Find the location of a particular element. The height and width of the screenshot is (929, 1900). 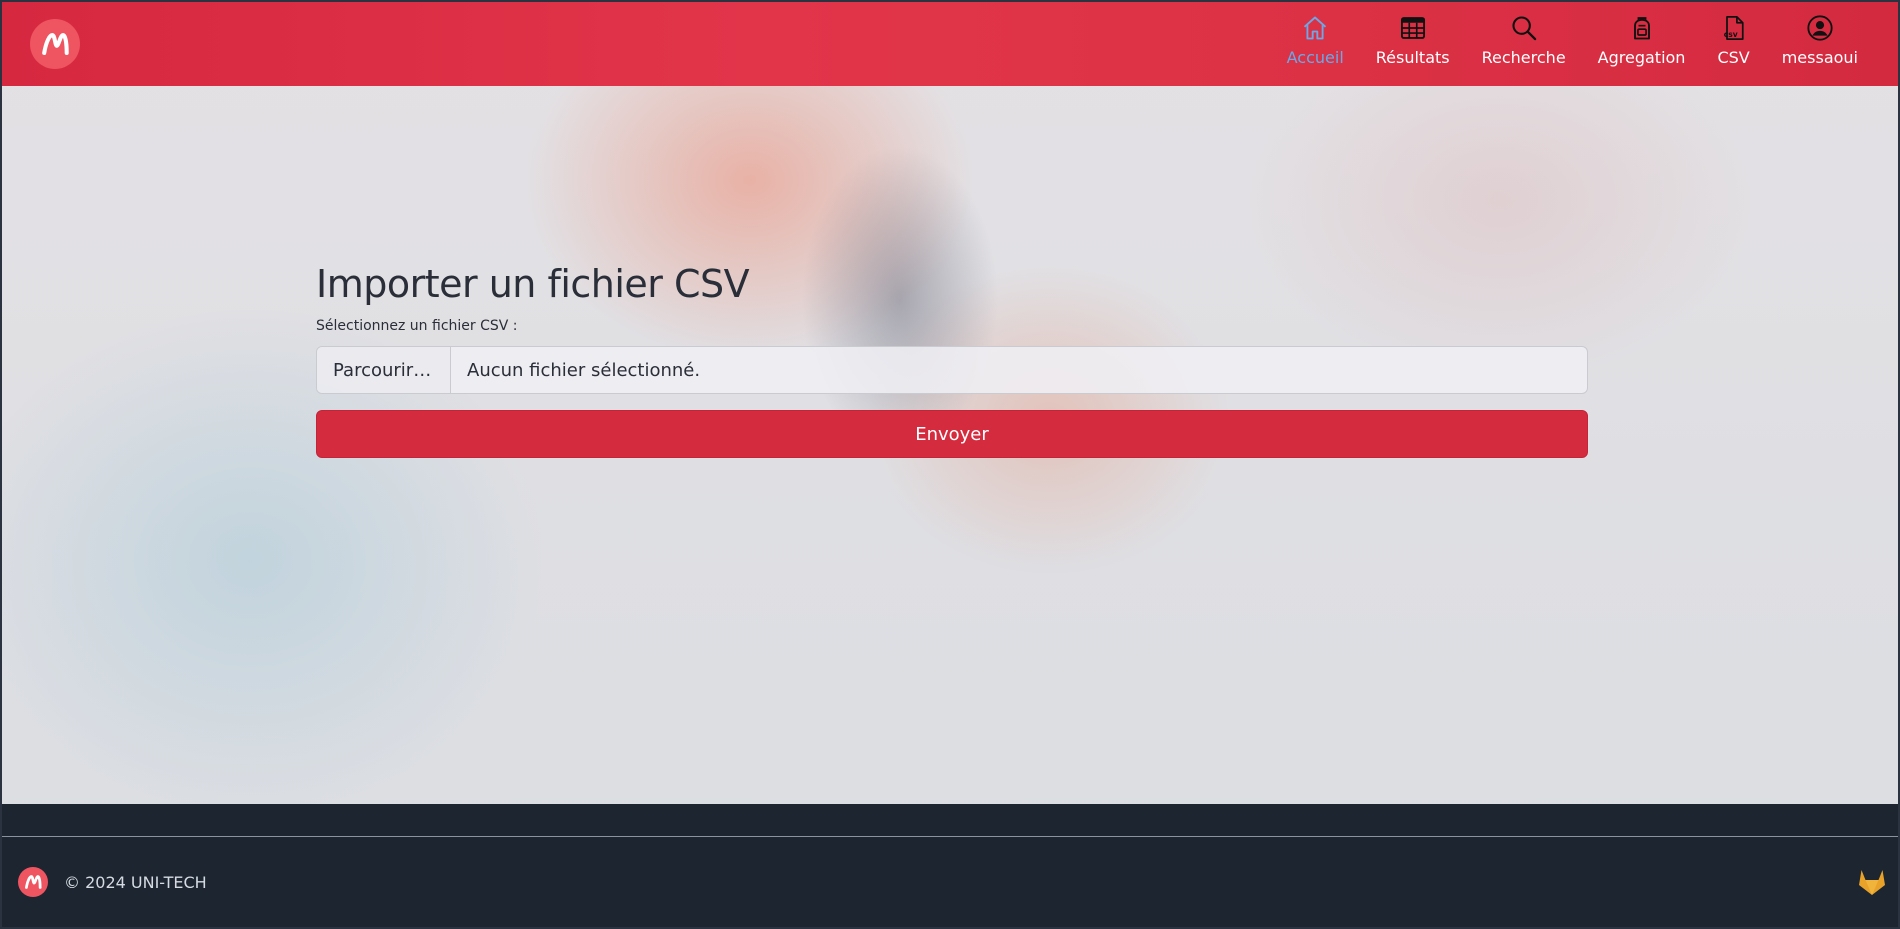

nav-label-user: messaoui is located at coordinates (1819, 57).